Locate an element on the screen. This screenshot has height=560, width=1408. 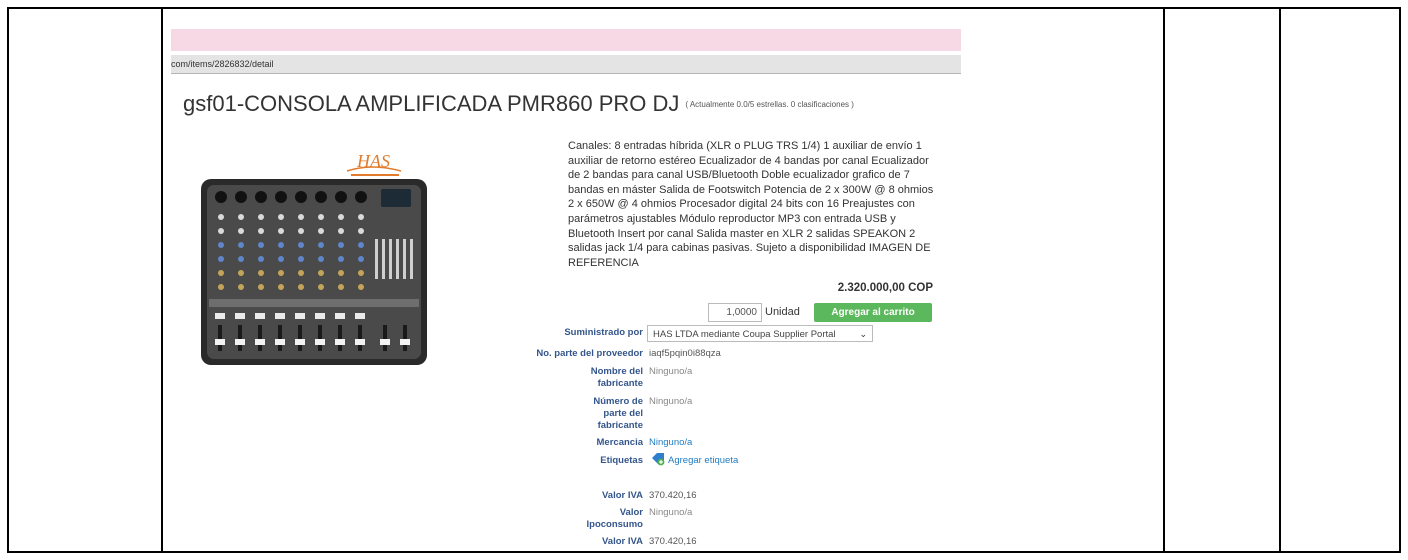
add-tag-link: Agregar etiqueta is located at coordinates (694, 459).